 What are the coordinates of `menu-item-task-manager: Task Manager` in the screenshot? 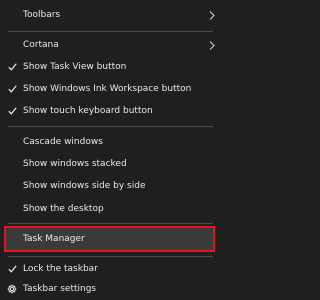 It's located at (109, 239).